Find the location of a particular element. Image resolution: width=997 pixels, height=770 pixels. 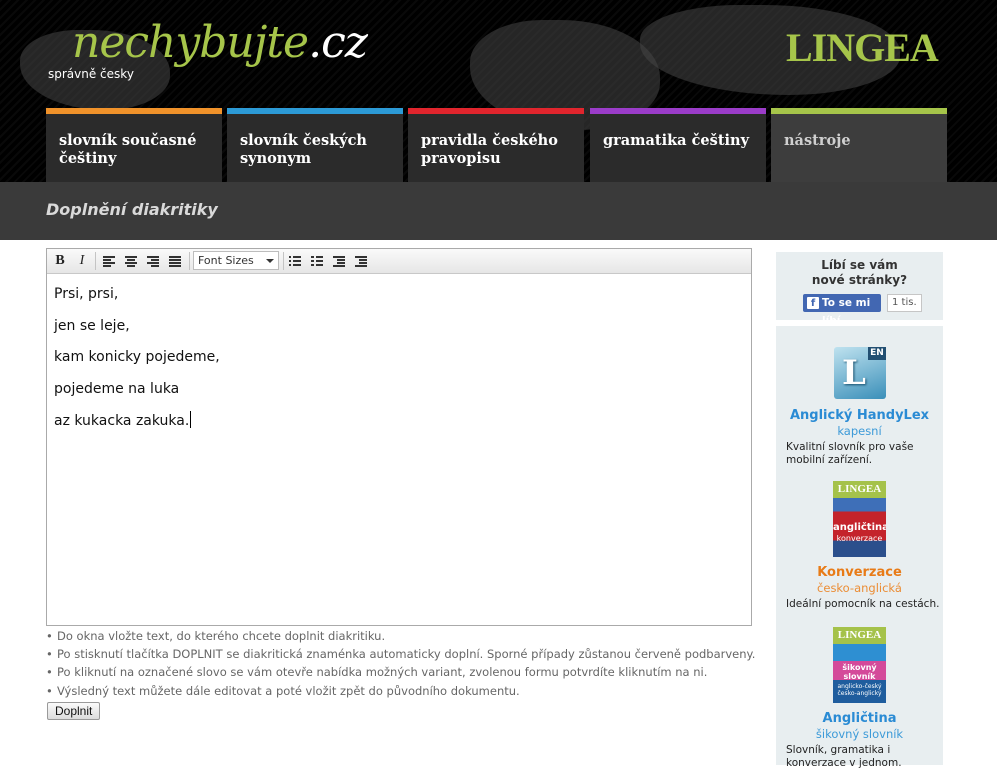

fb-like-label: To se mi líbí is located at coordinates (846, 312).